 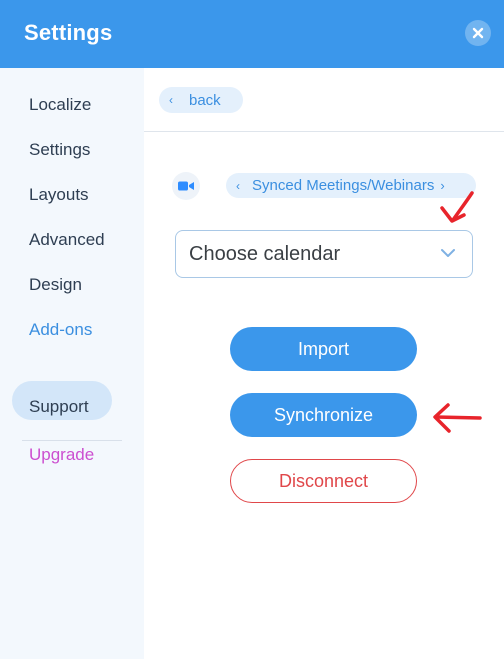 I want to click on chevron-down-icon, so click(x=448, y=253).